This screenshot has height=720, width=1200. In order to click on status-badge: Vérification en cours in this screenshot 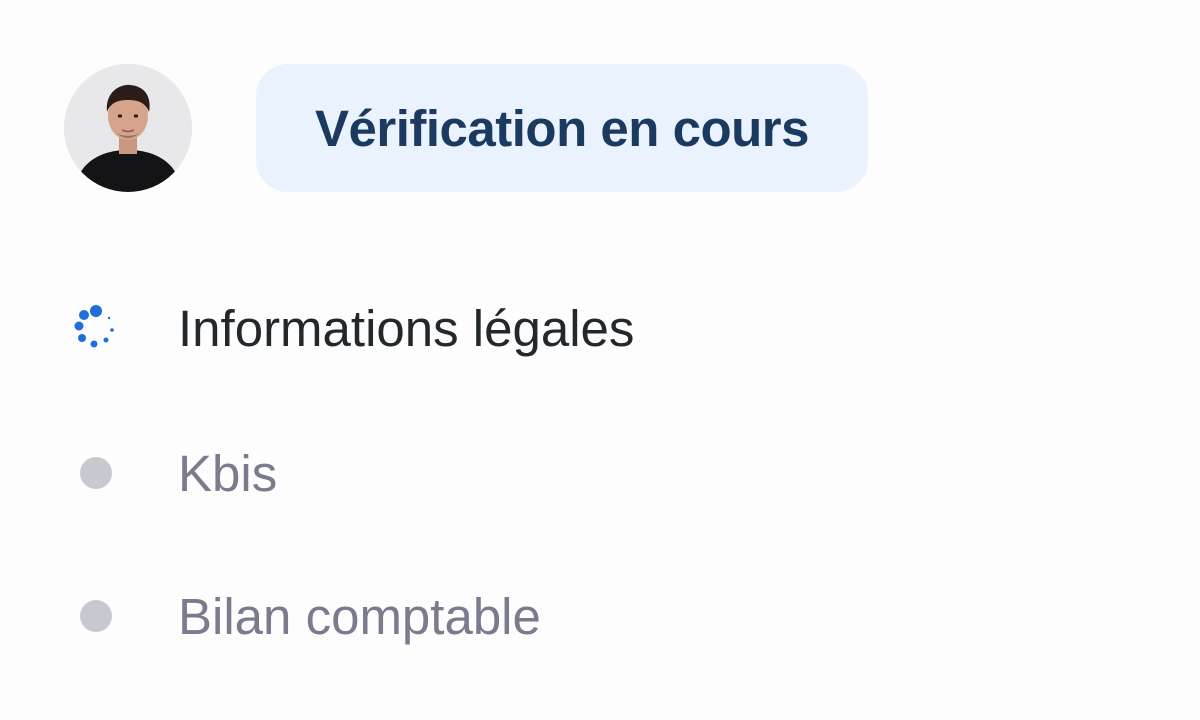, I will do `click(562, 128)`.